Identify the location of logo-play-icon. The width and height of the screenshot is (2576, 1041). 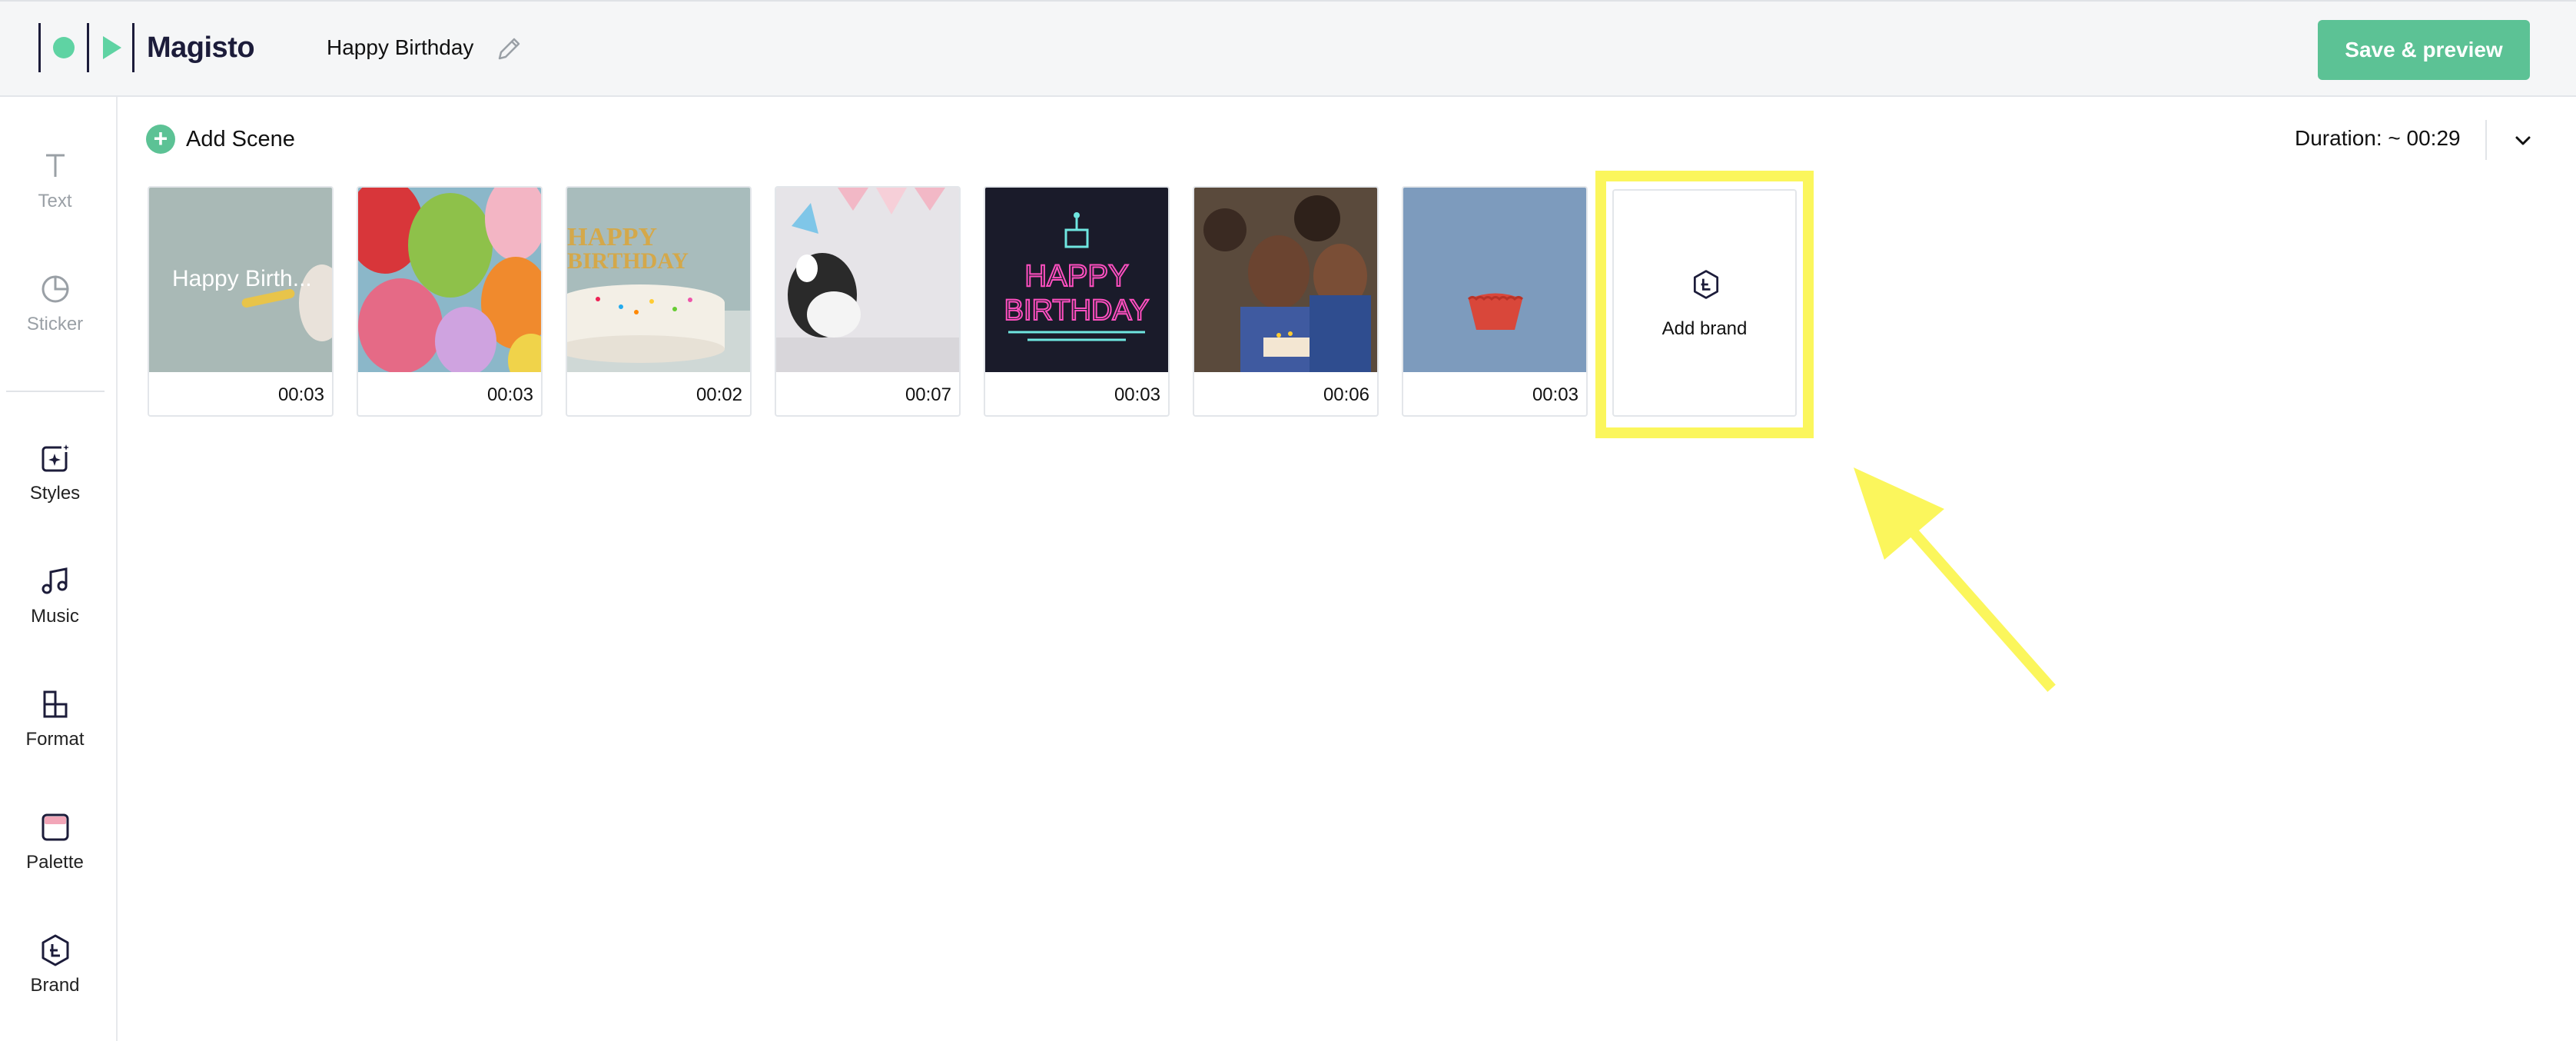
(112, 48).